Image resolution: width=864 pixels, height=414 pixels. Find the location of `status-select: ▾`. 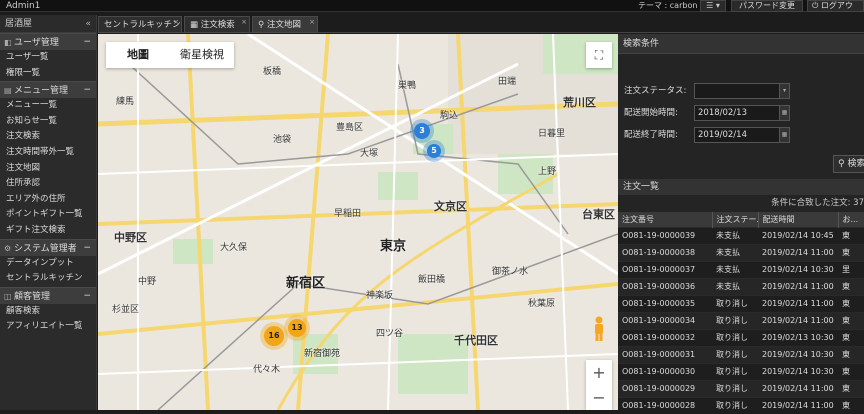

status-select: ▾ is located at coordinates (742, 91).